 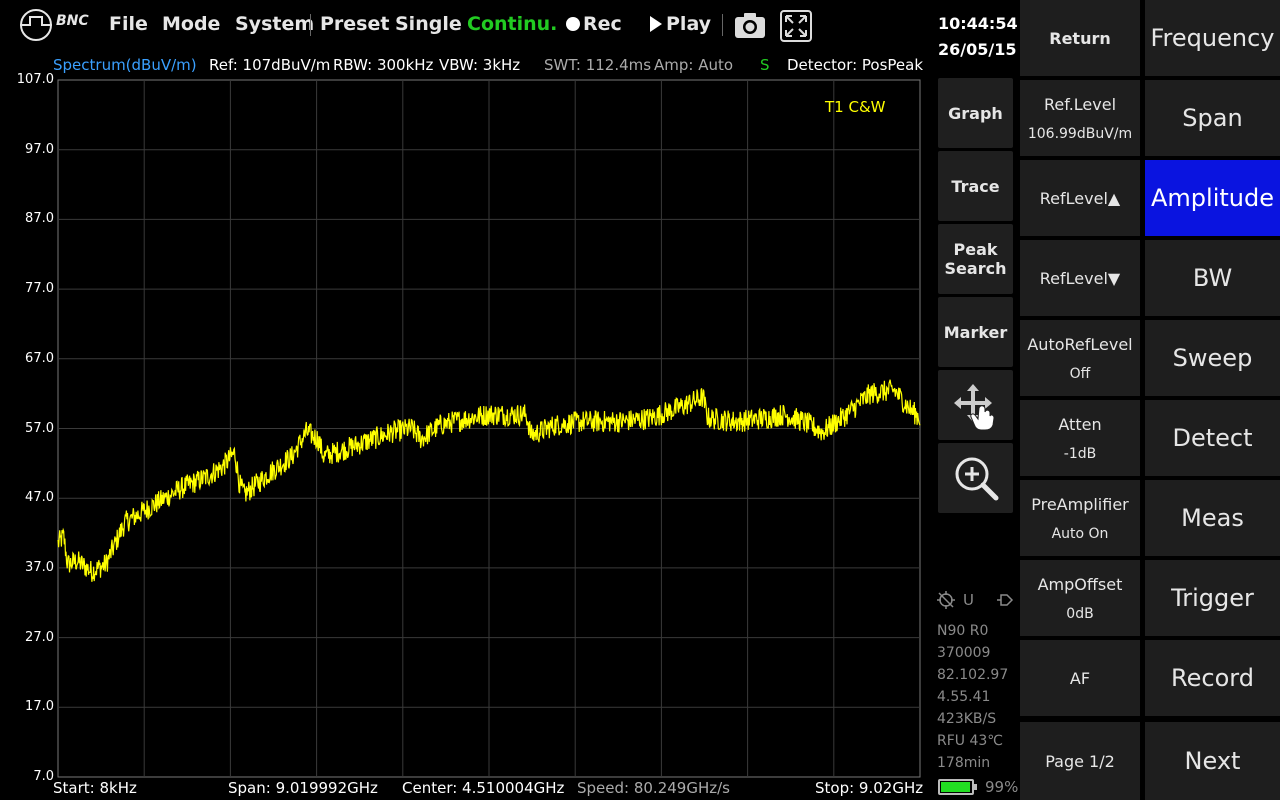 What do you see at coordinates (39, 219) in the screenshot?
I see `y-axis-tick-label: 87.0` at bounding box center [39, 219].